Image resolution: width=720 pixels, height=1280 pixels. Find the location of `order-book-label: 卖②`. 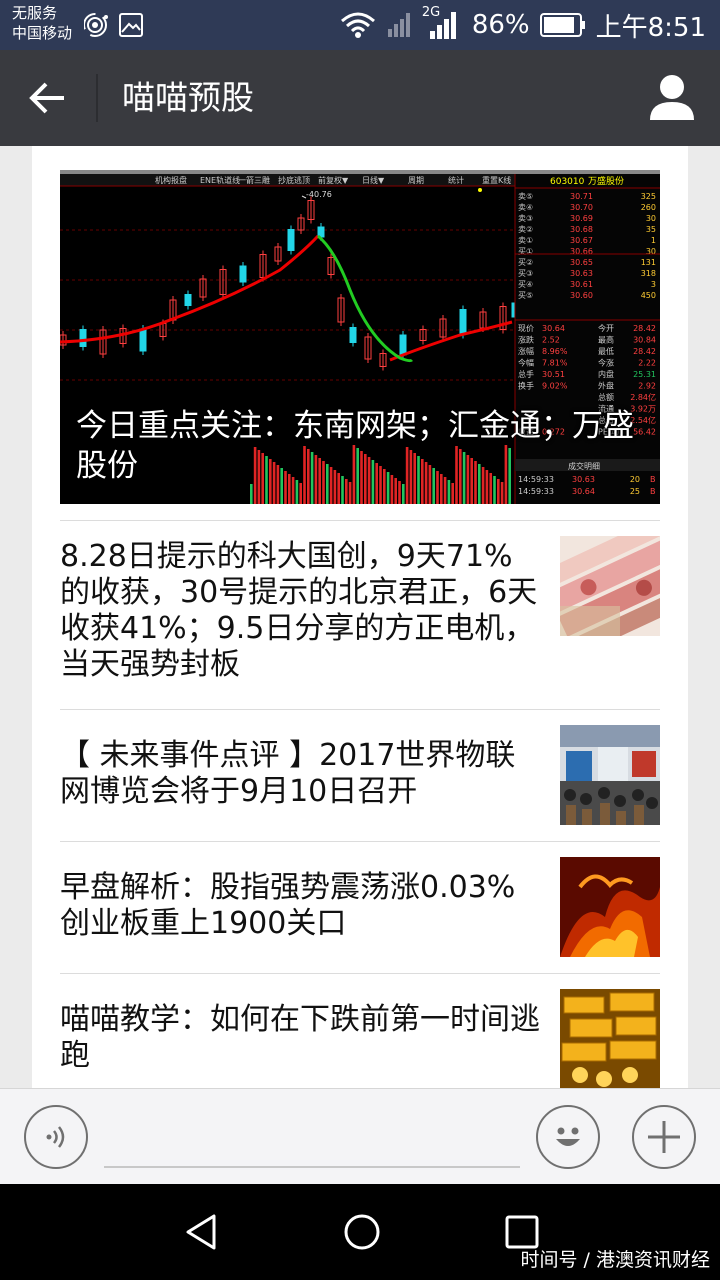

order-book-label: 卖② is located at coordinates (525, 229).